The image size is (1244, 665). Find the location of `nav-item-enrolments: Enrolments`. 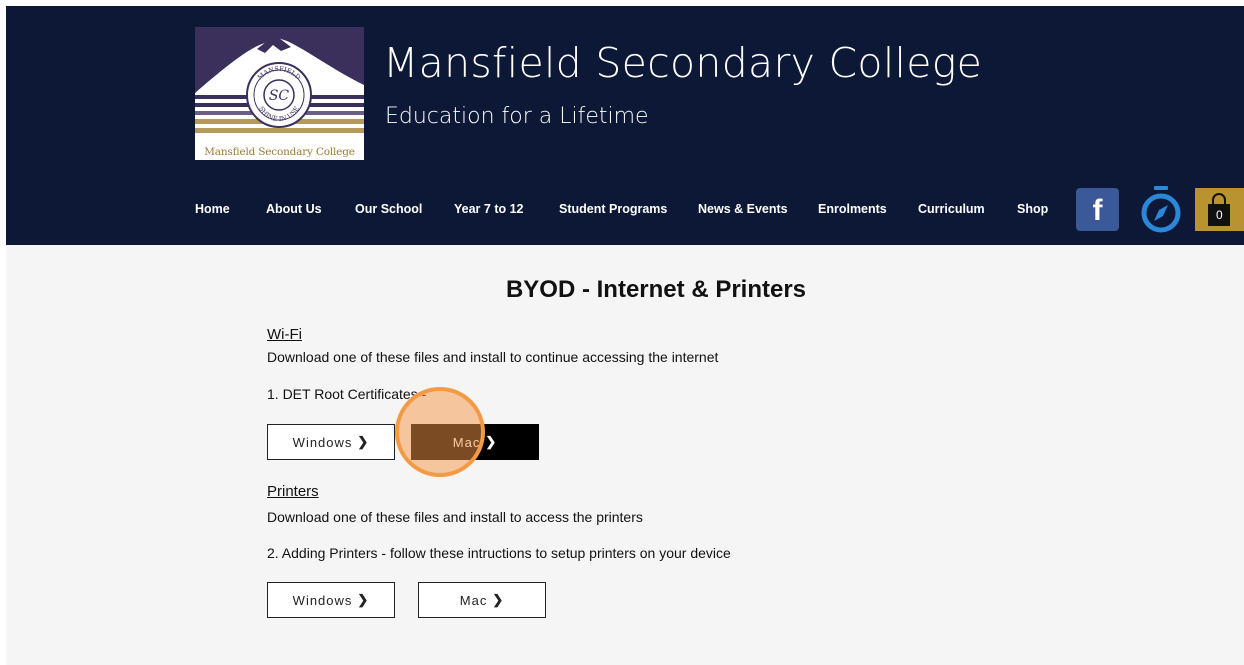

nav-item-enrolments: Enrolments is located at coordinates (852, 209).